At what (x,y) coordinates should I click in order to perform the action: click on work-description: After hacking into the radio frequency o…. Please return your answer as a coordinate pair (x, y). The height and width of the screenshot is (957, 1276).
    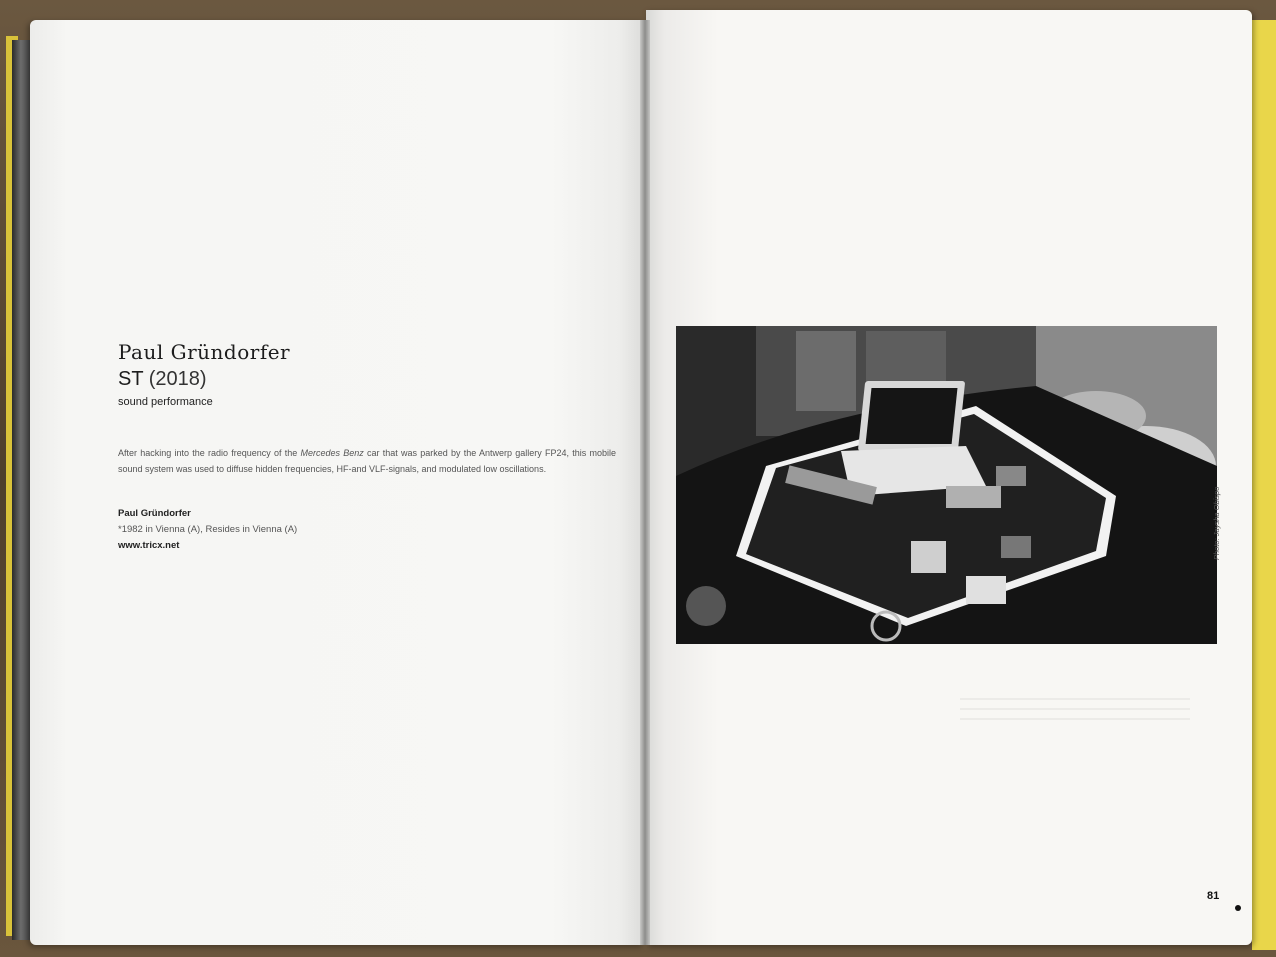
    Looking at the image, I should click on (367, 461).